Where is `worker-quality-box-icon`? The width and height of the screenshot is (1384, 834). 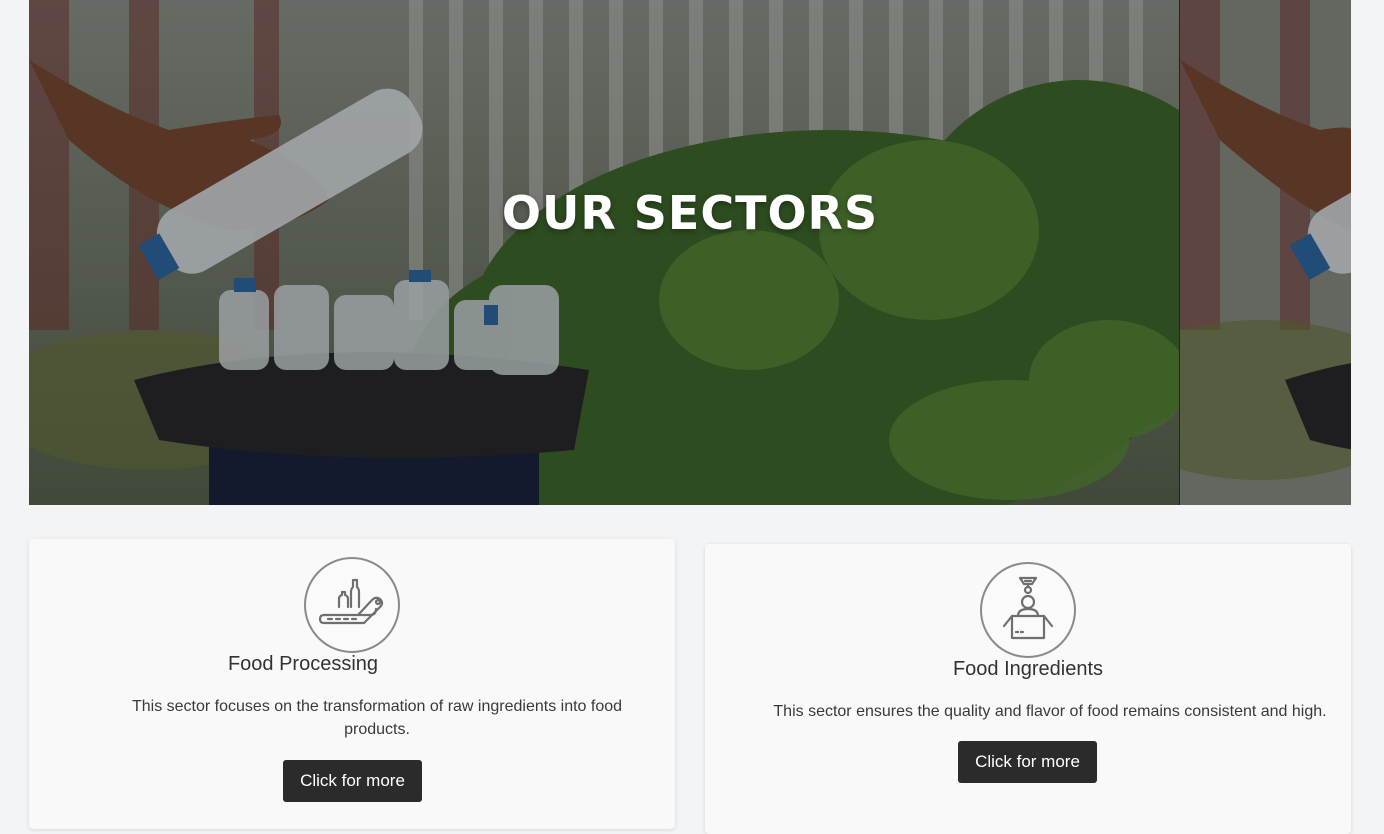 worker-quality-box-icon is located at coordinates (1028, 610).